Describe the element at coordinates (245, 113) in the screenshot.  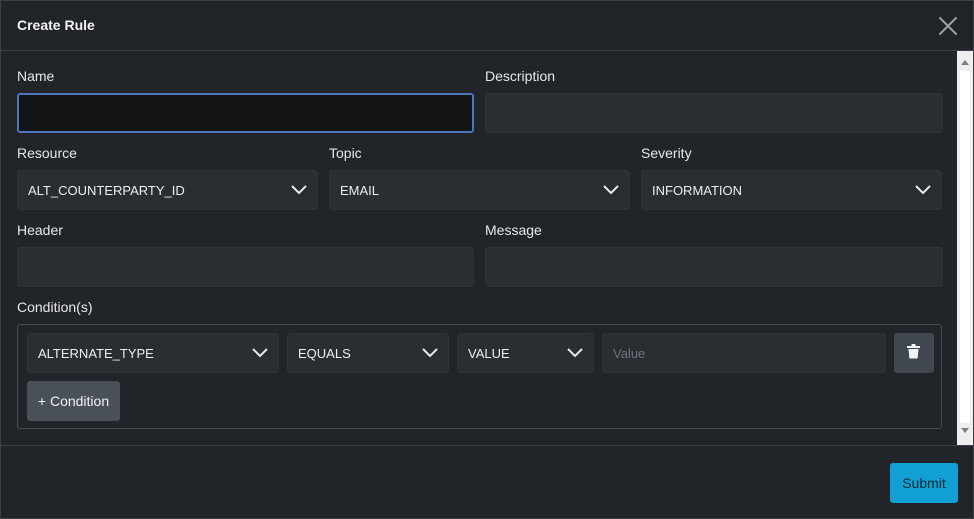
I see `name-input` at that location.